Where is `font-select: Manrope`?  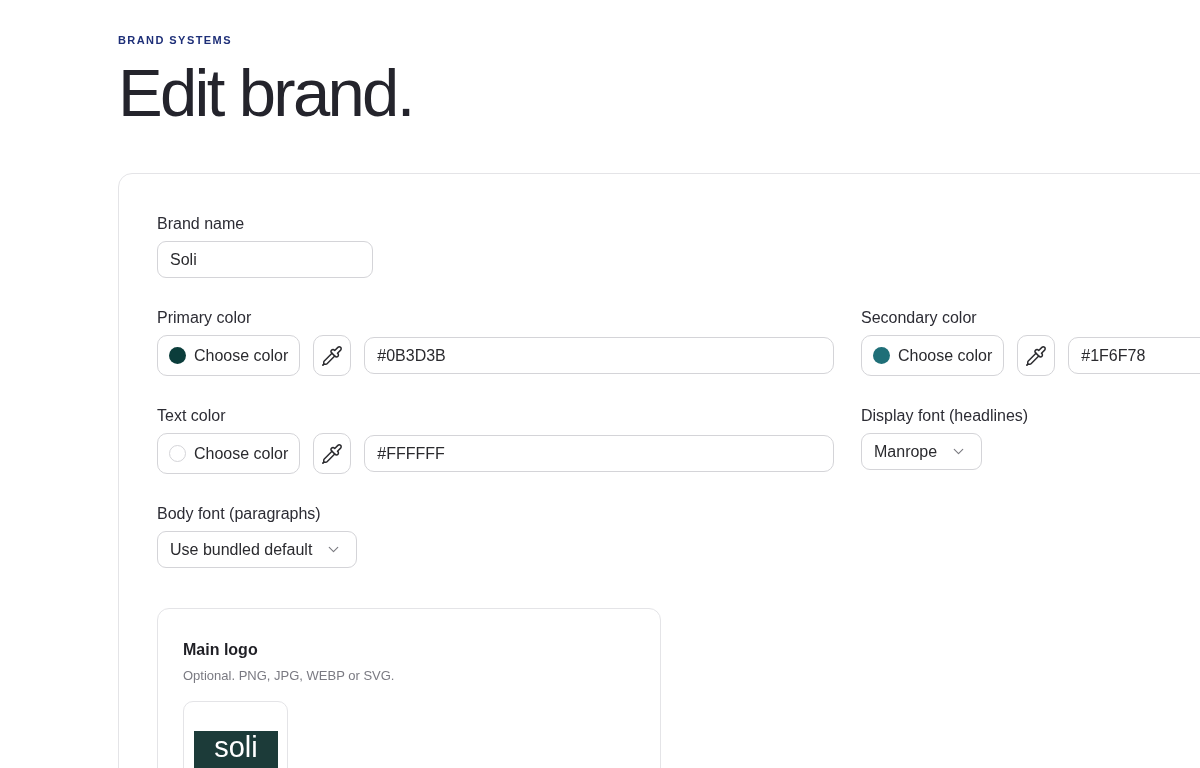
font-select: Manrope is located at coordinates (922, 451).